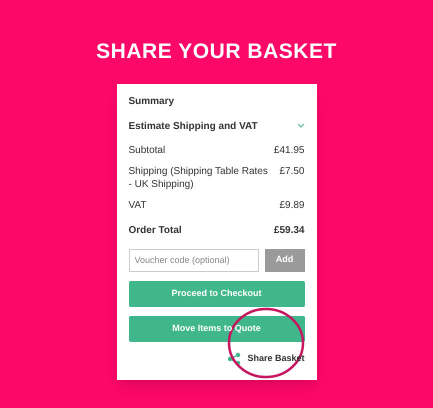 The image size is (433, 408). Describe the element at coordinates (147, 150) in the screenshot. I see `summary-label: Subtotal` at that location.